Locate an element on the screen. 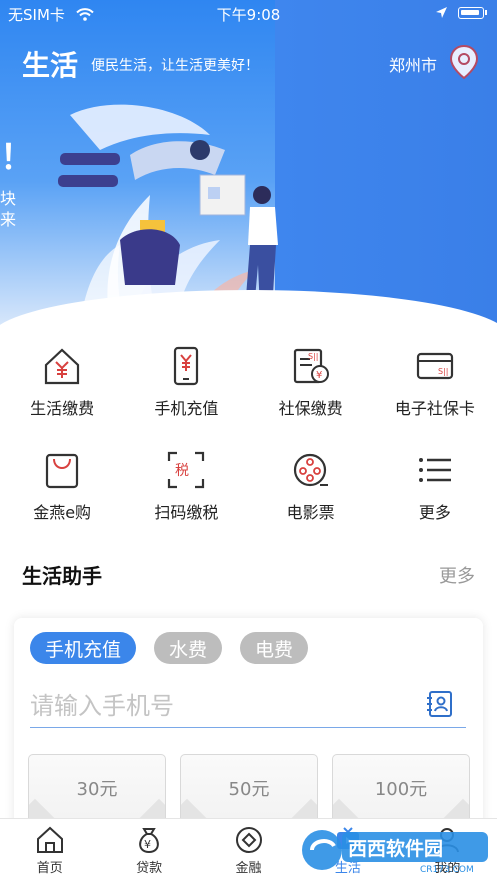 The width and height of the screenshot is (497, 883). watermark-url: CR173.COM is located at coordinates (447, 869).